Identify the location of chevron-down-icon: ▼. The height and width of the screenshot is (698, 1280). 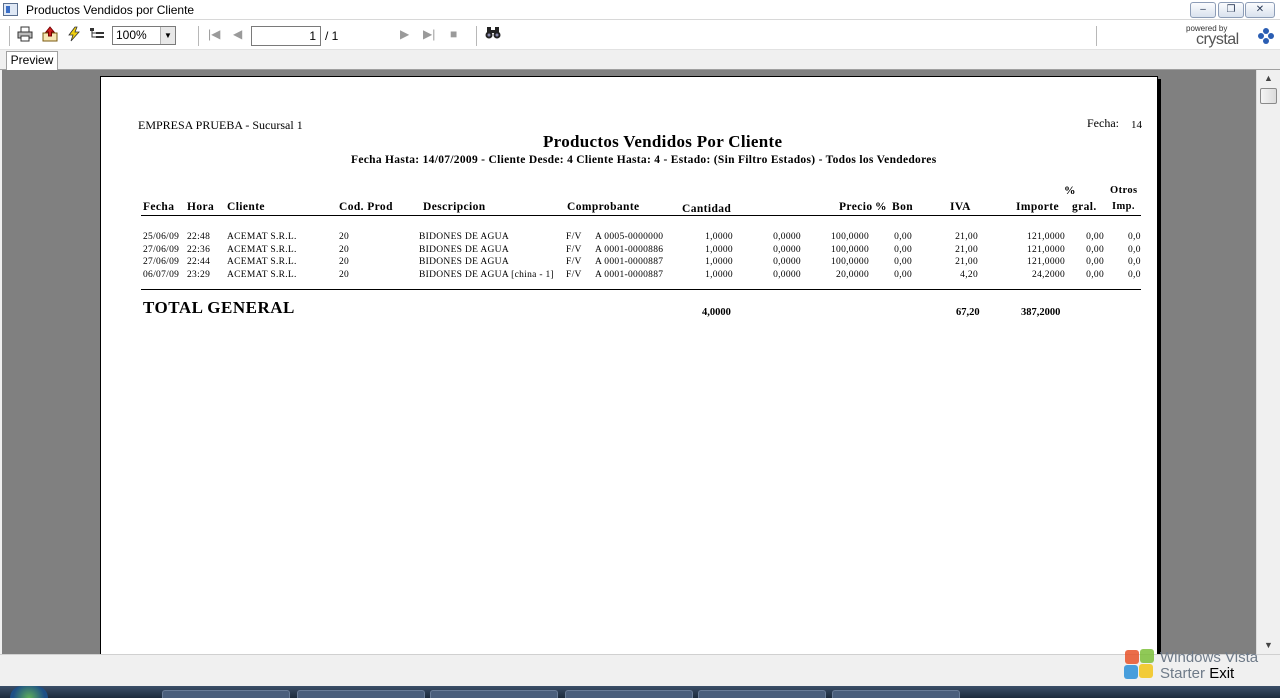
(167, 35).